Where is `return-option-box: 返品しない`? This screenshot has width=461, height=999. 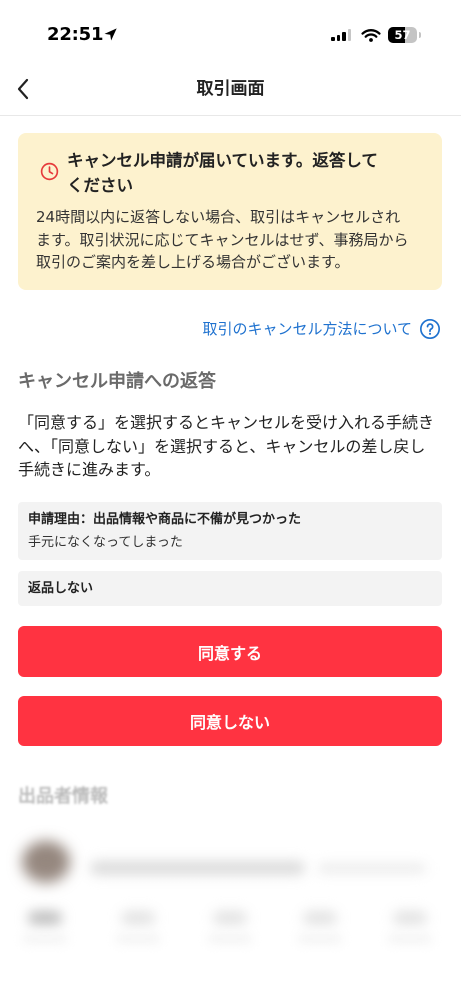 return-option-box: 返品しない is located at coordinates (230, 588).